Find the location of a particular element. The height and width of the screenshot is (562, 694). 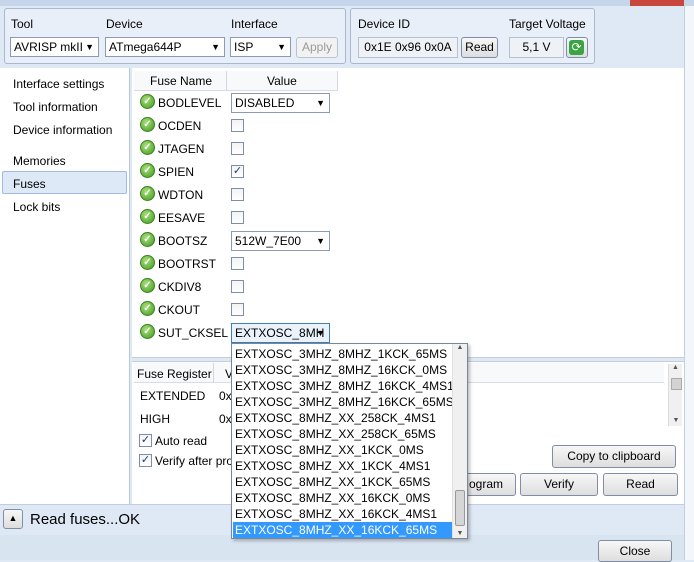

fuse-name-spien: SPIEN is located at coordinates (176, 172).